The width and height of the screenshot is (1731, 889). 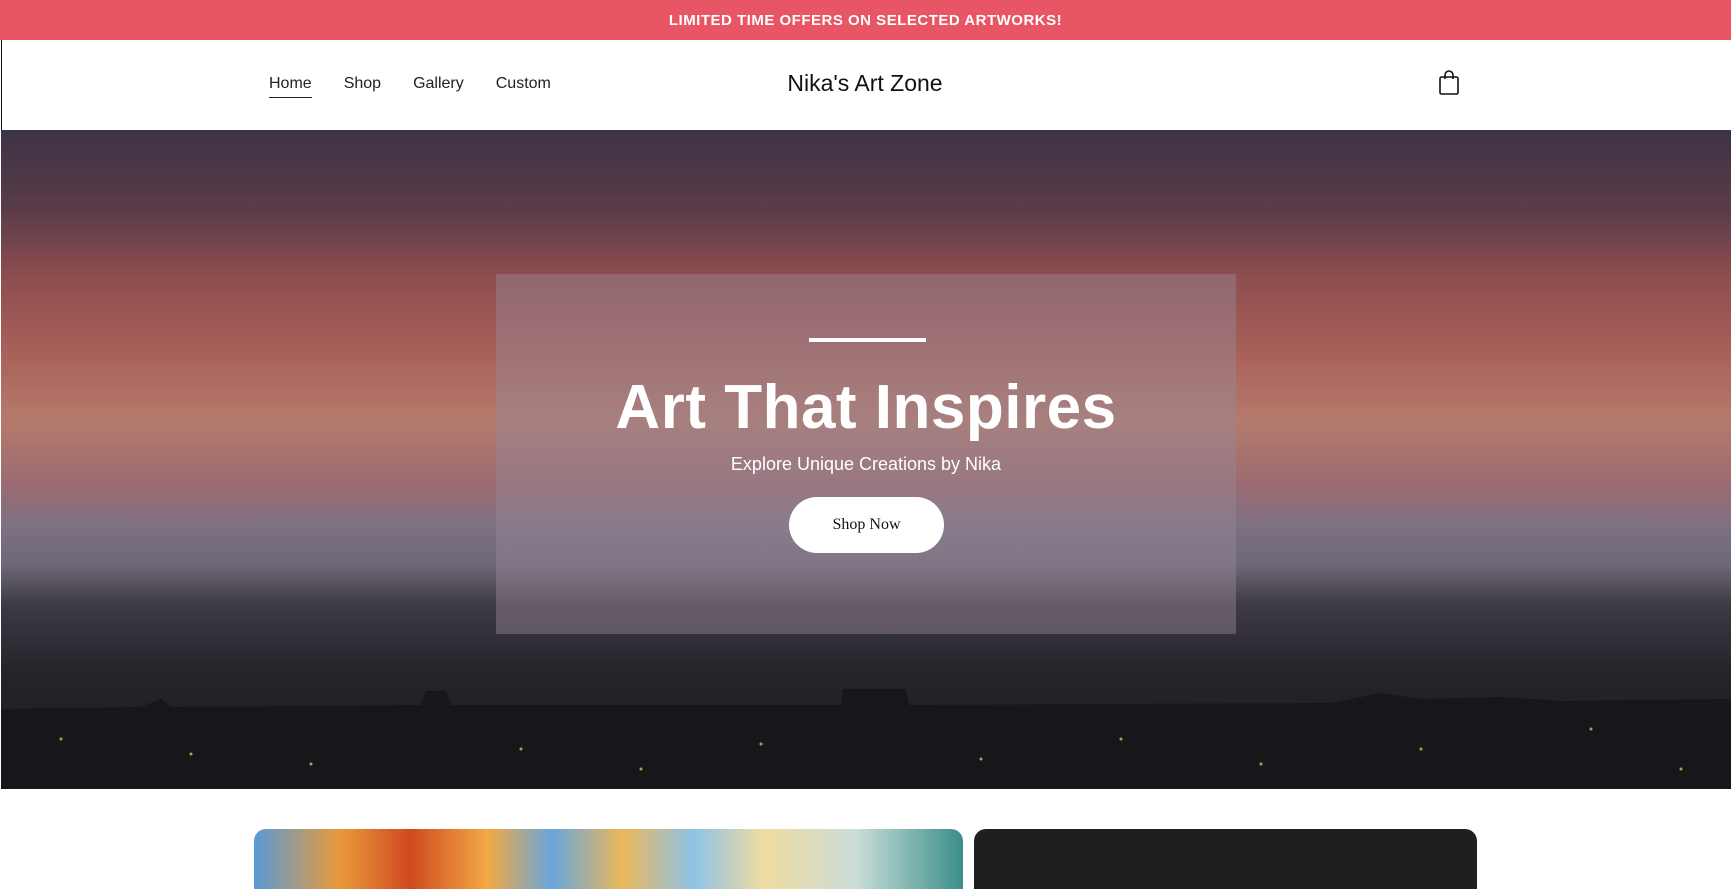 I want to click on artwork-card-right, so click(x=1225, y=859).